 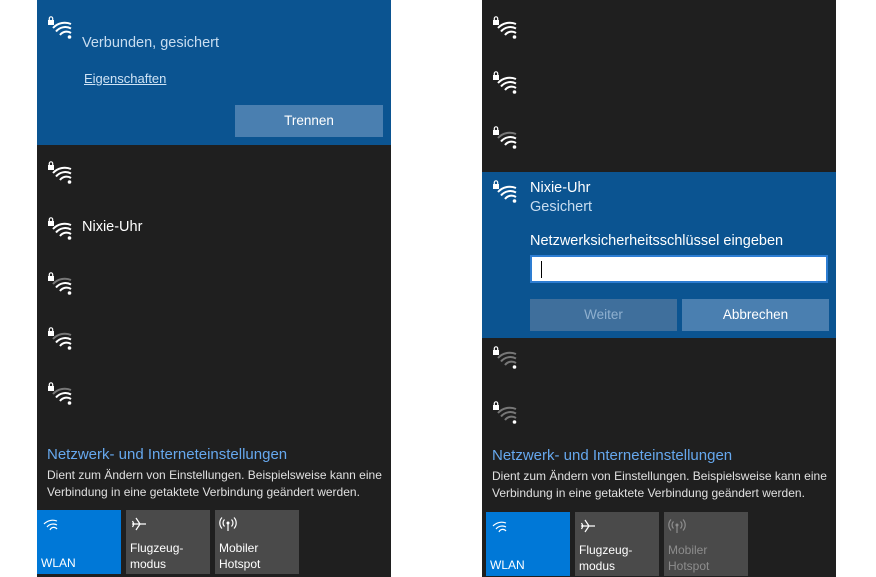 I want to click on security-key-input, so click(x=679, y=269).